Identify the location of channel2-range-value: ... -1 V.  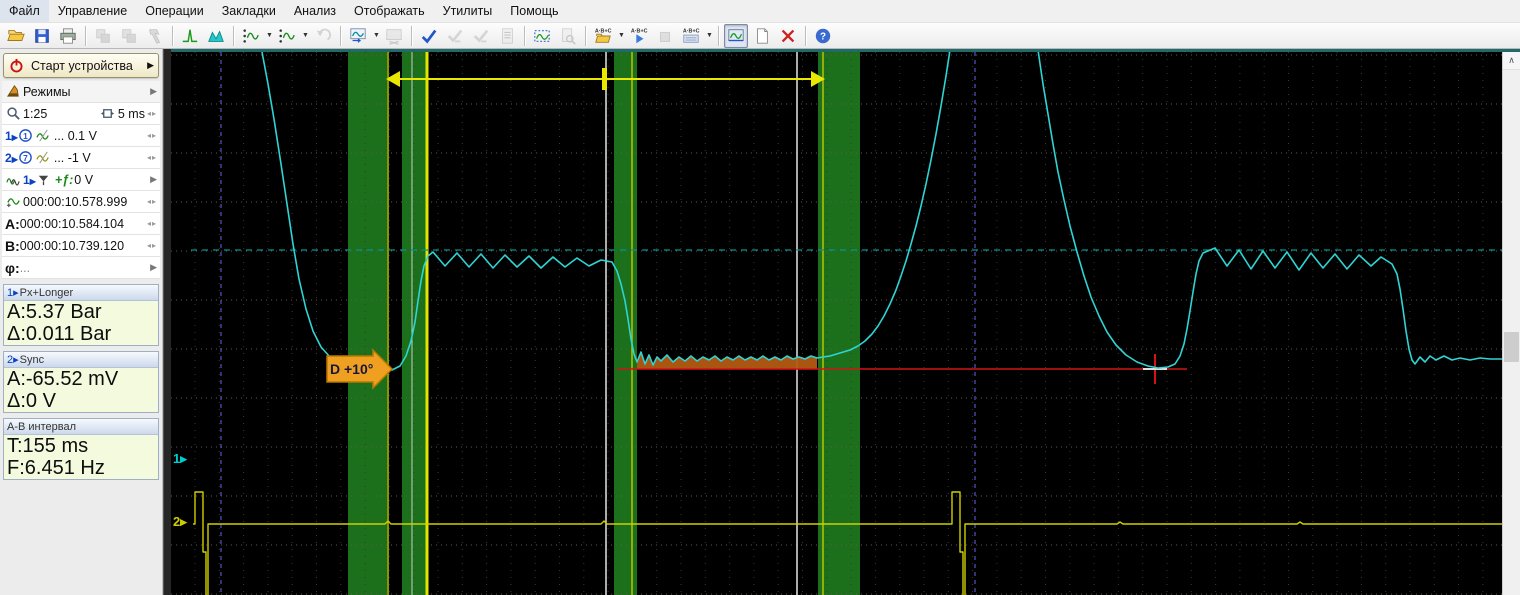
(72, 158).